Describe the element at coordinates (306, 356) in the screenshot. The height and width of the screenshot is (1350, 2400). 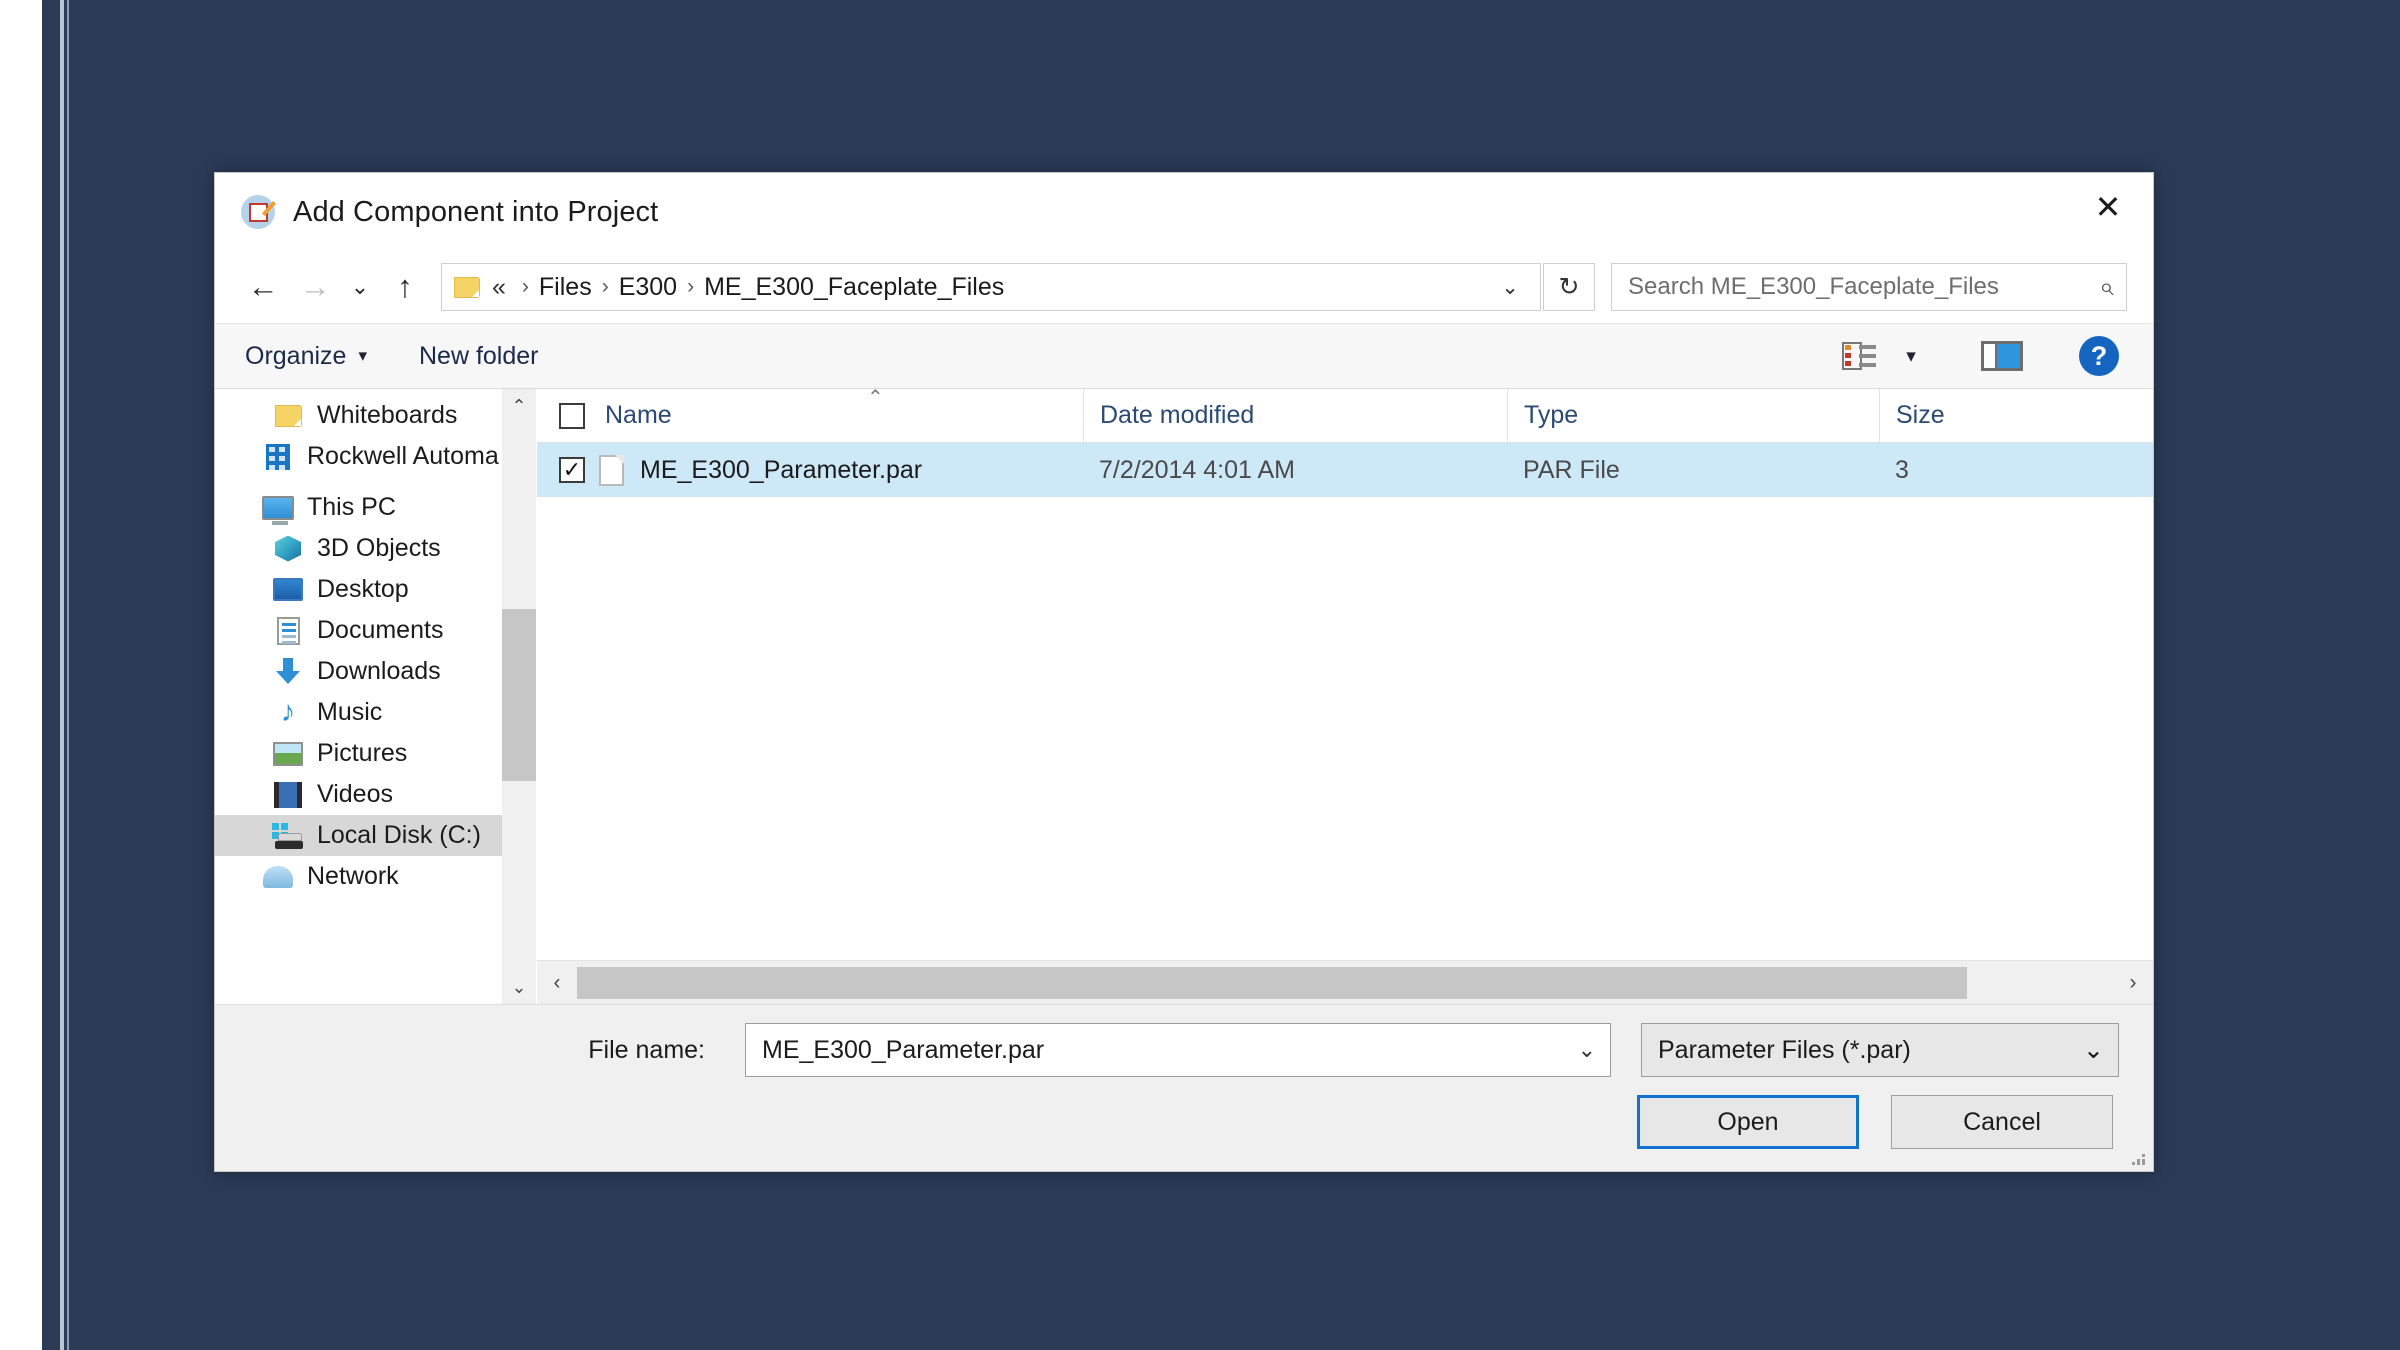
I see `organize-button: Organize ▾` at that location.